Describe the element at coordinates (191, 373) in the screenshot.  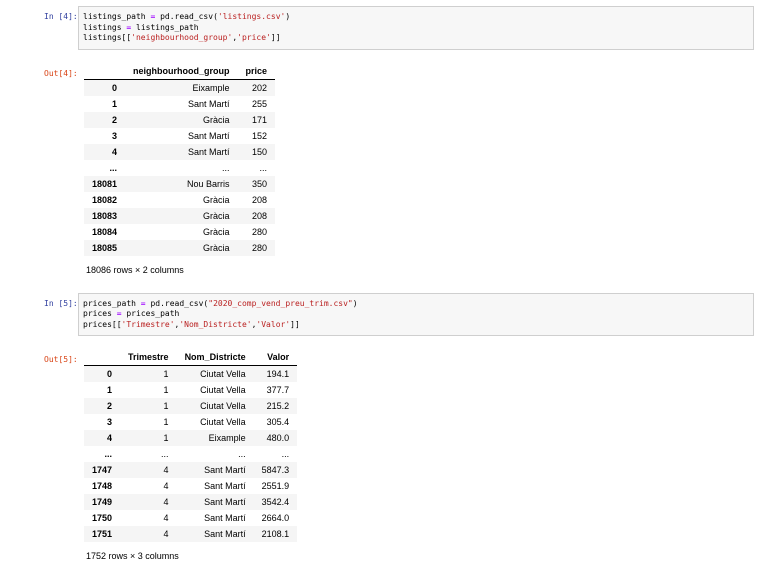
I see `table-row: 0 1 Ciutat Vella 194.1` at that location.